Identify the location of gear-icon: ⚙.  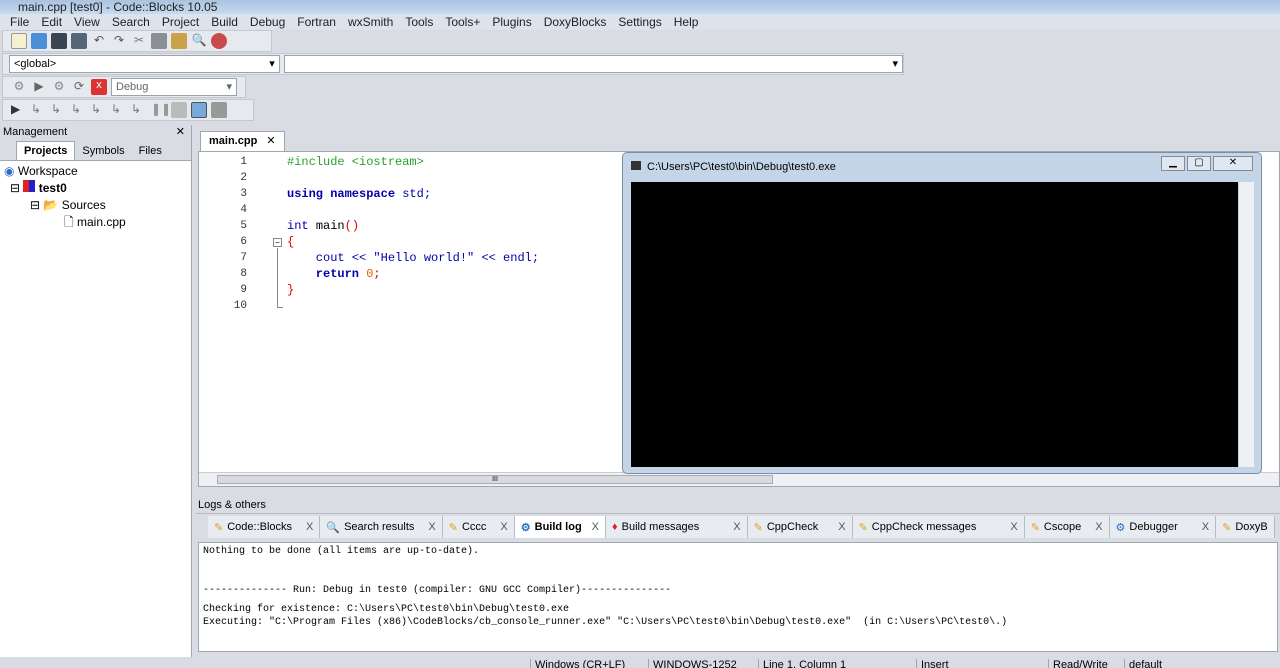
(1120, 527).